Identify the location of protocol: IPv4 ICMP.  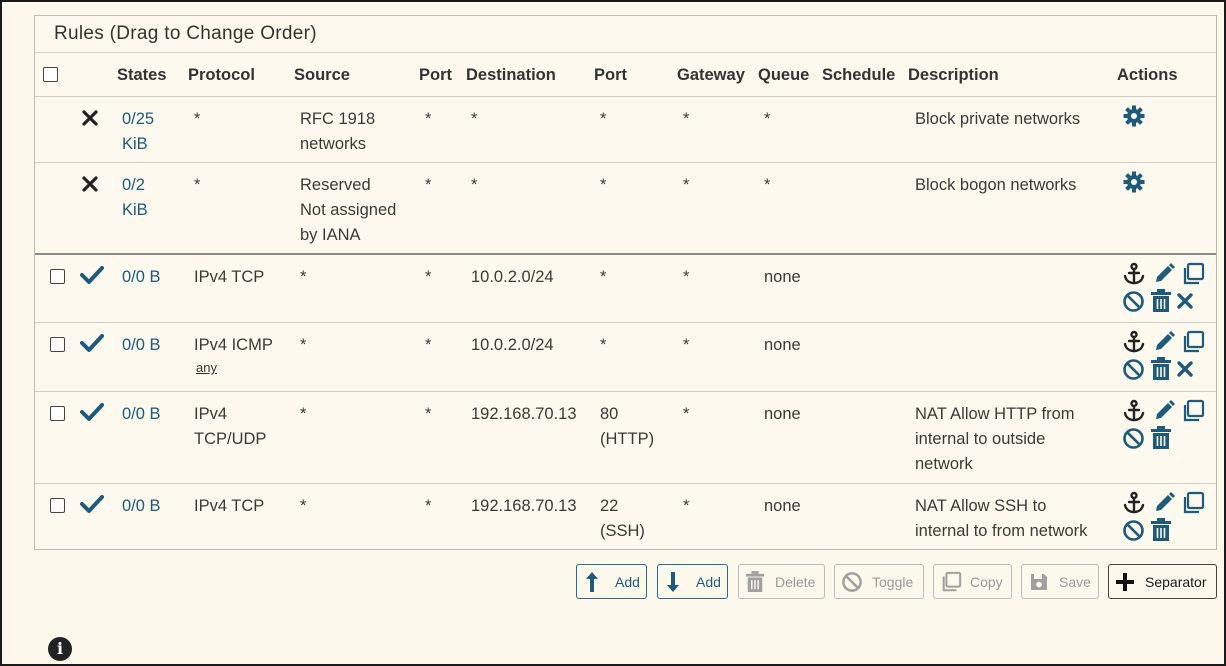
(233, 345).